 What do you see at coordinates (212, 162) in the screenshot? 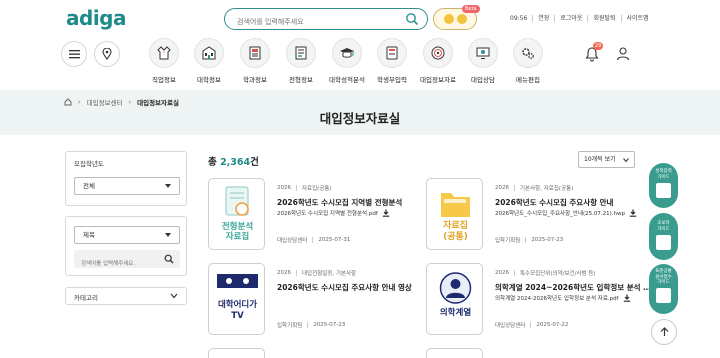
I see `total-prefix: 총` at bounding box center [212, 162].